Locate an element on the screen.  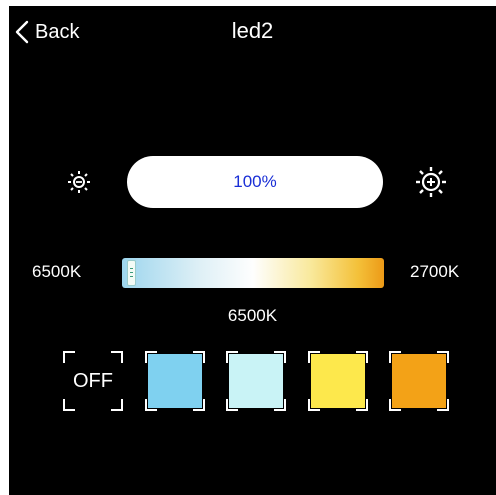
color-temperature-slider is located at coordinates (253, 273).